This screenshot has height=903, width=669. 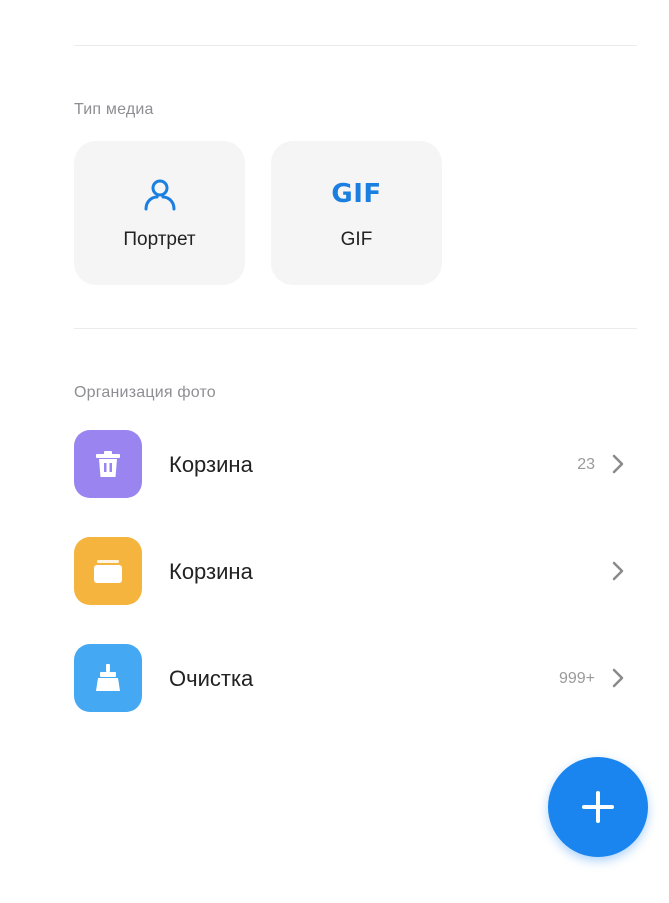 I want to click on media-card-gif: GIF GIF, so click(x=356, y=213).